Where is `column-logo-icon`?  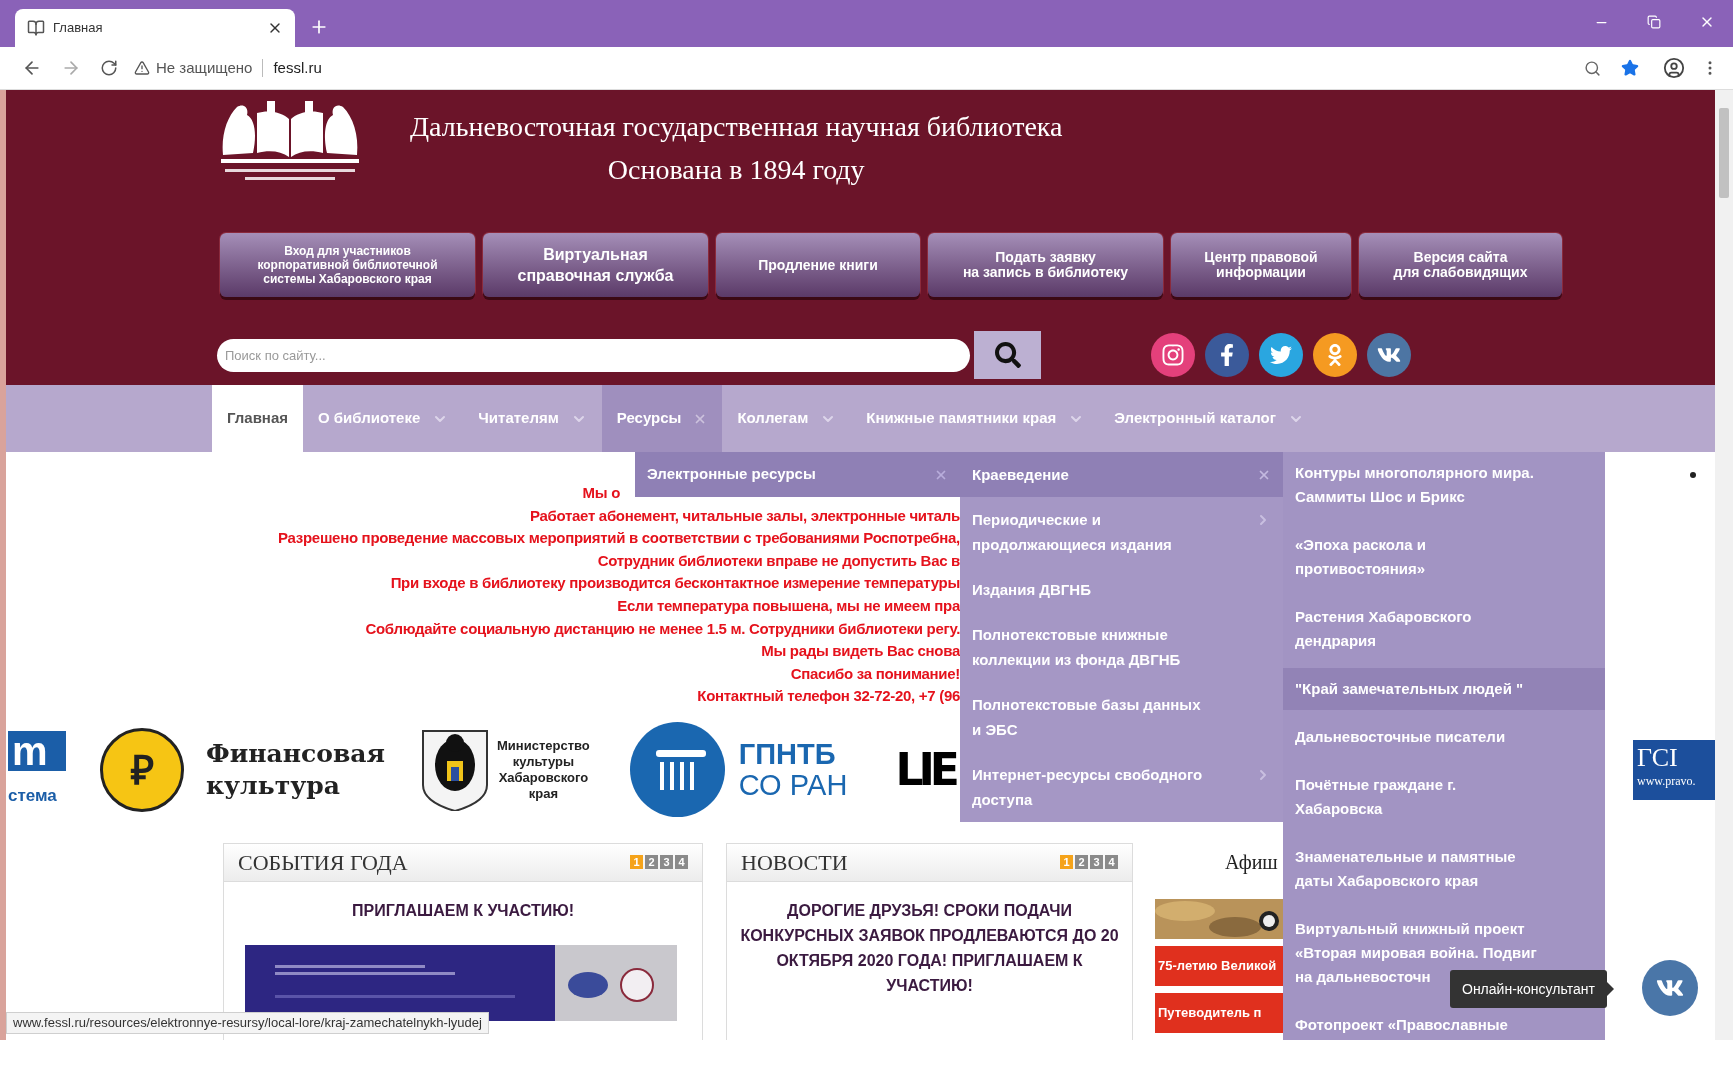 column-logo-icon is located at coordinates (677, 770).